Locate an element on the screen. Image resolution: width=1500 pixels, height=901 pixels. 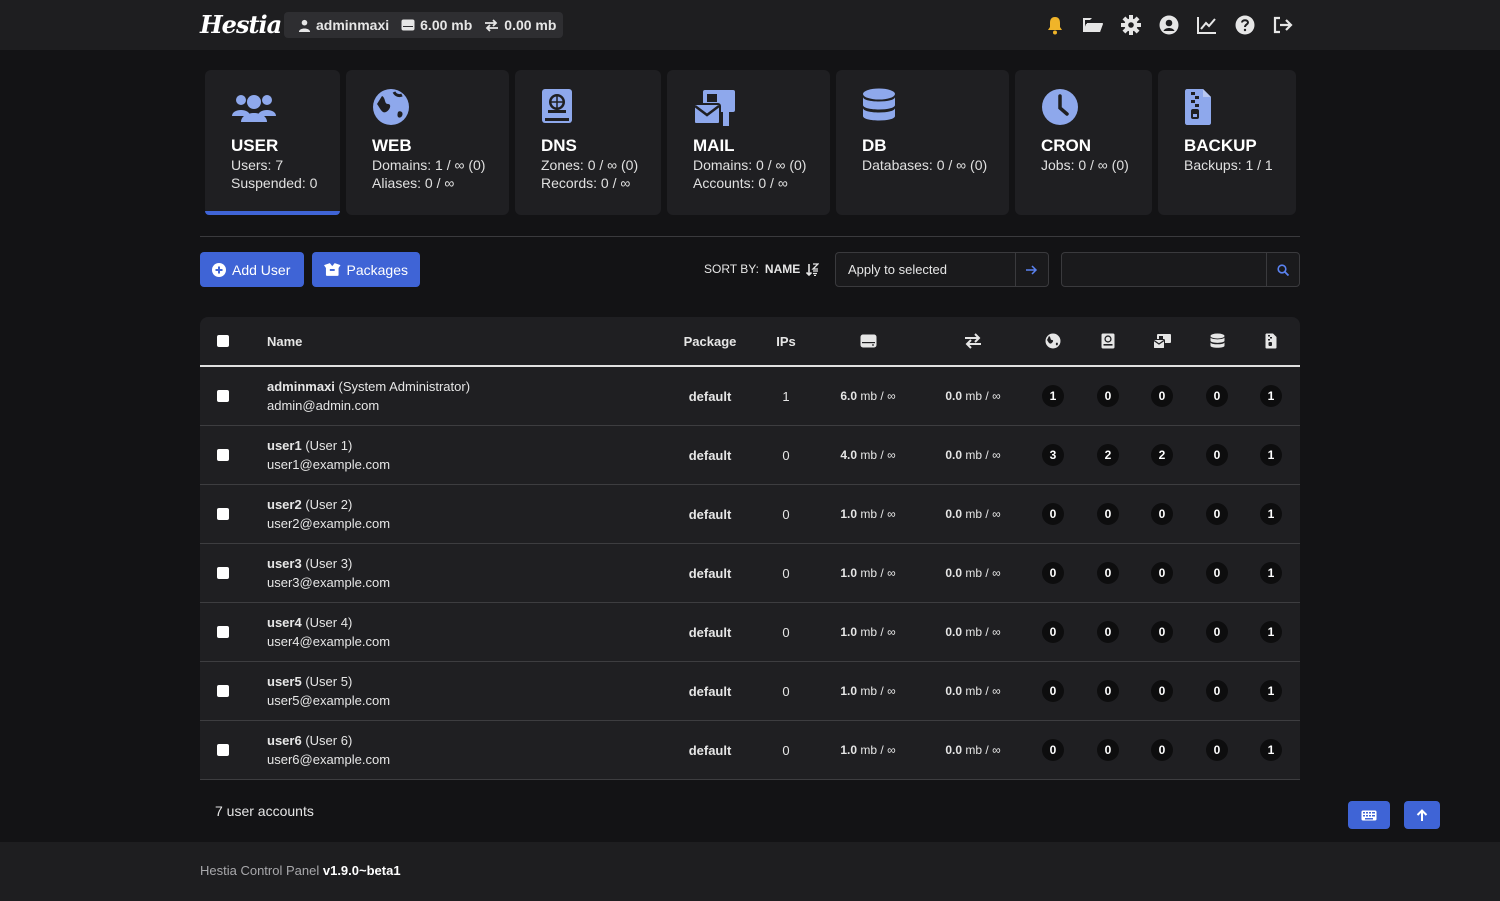
header-name: Name is located at coordinates (284, 341).